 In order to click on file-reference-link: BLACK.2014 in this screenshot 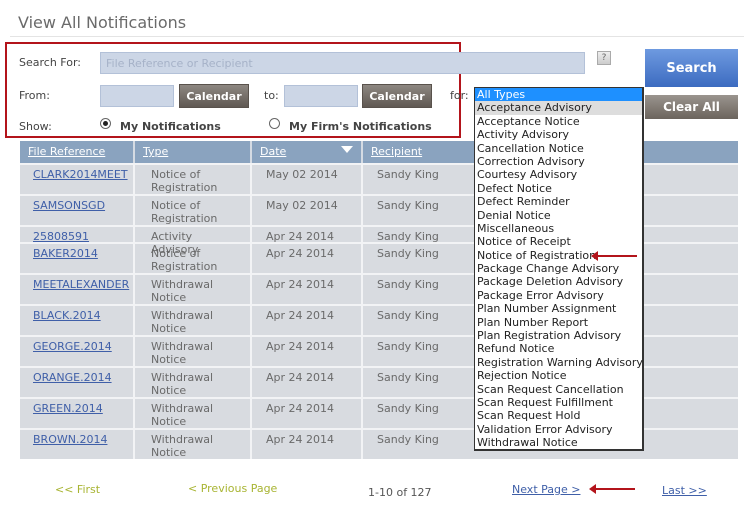, I will do `click(67, 315)`.